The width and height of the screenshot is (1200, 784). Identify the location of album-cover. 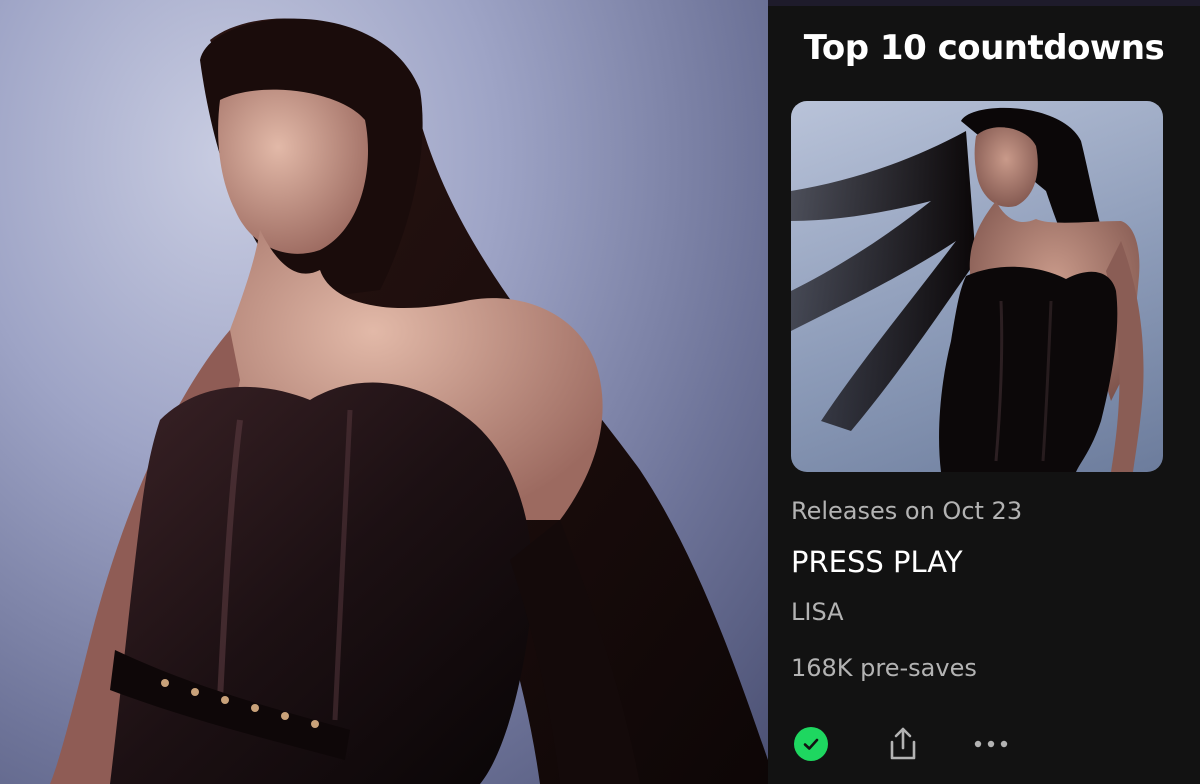
(977, 286).